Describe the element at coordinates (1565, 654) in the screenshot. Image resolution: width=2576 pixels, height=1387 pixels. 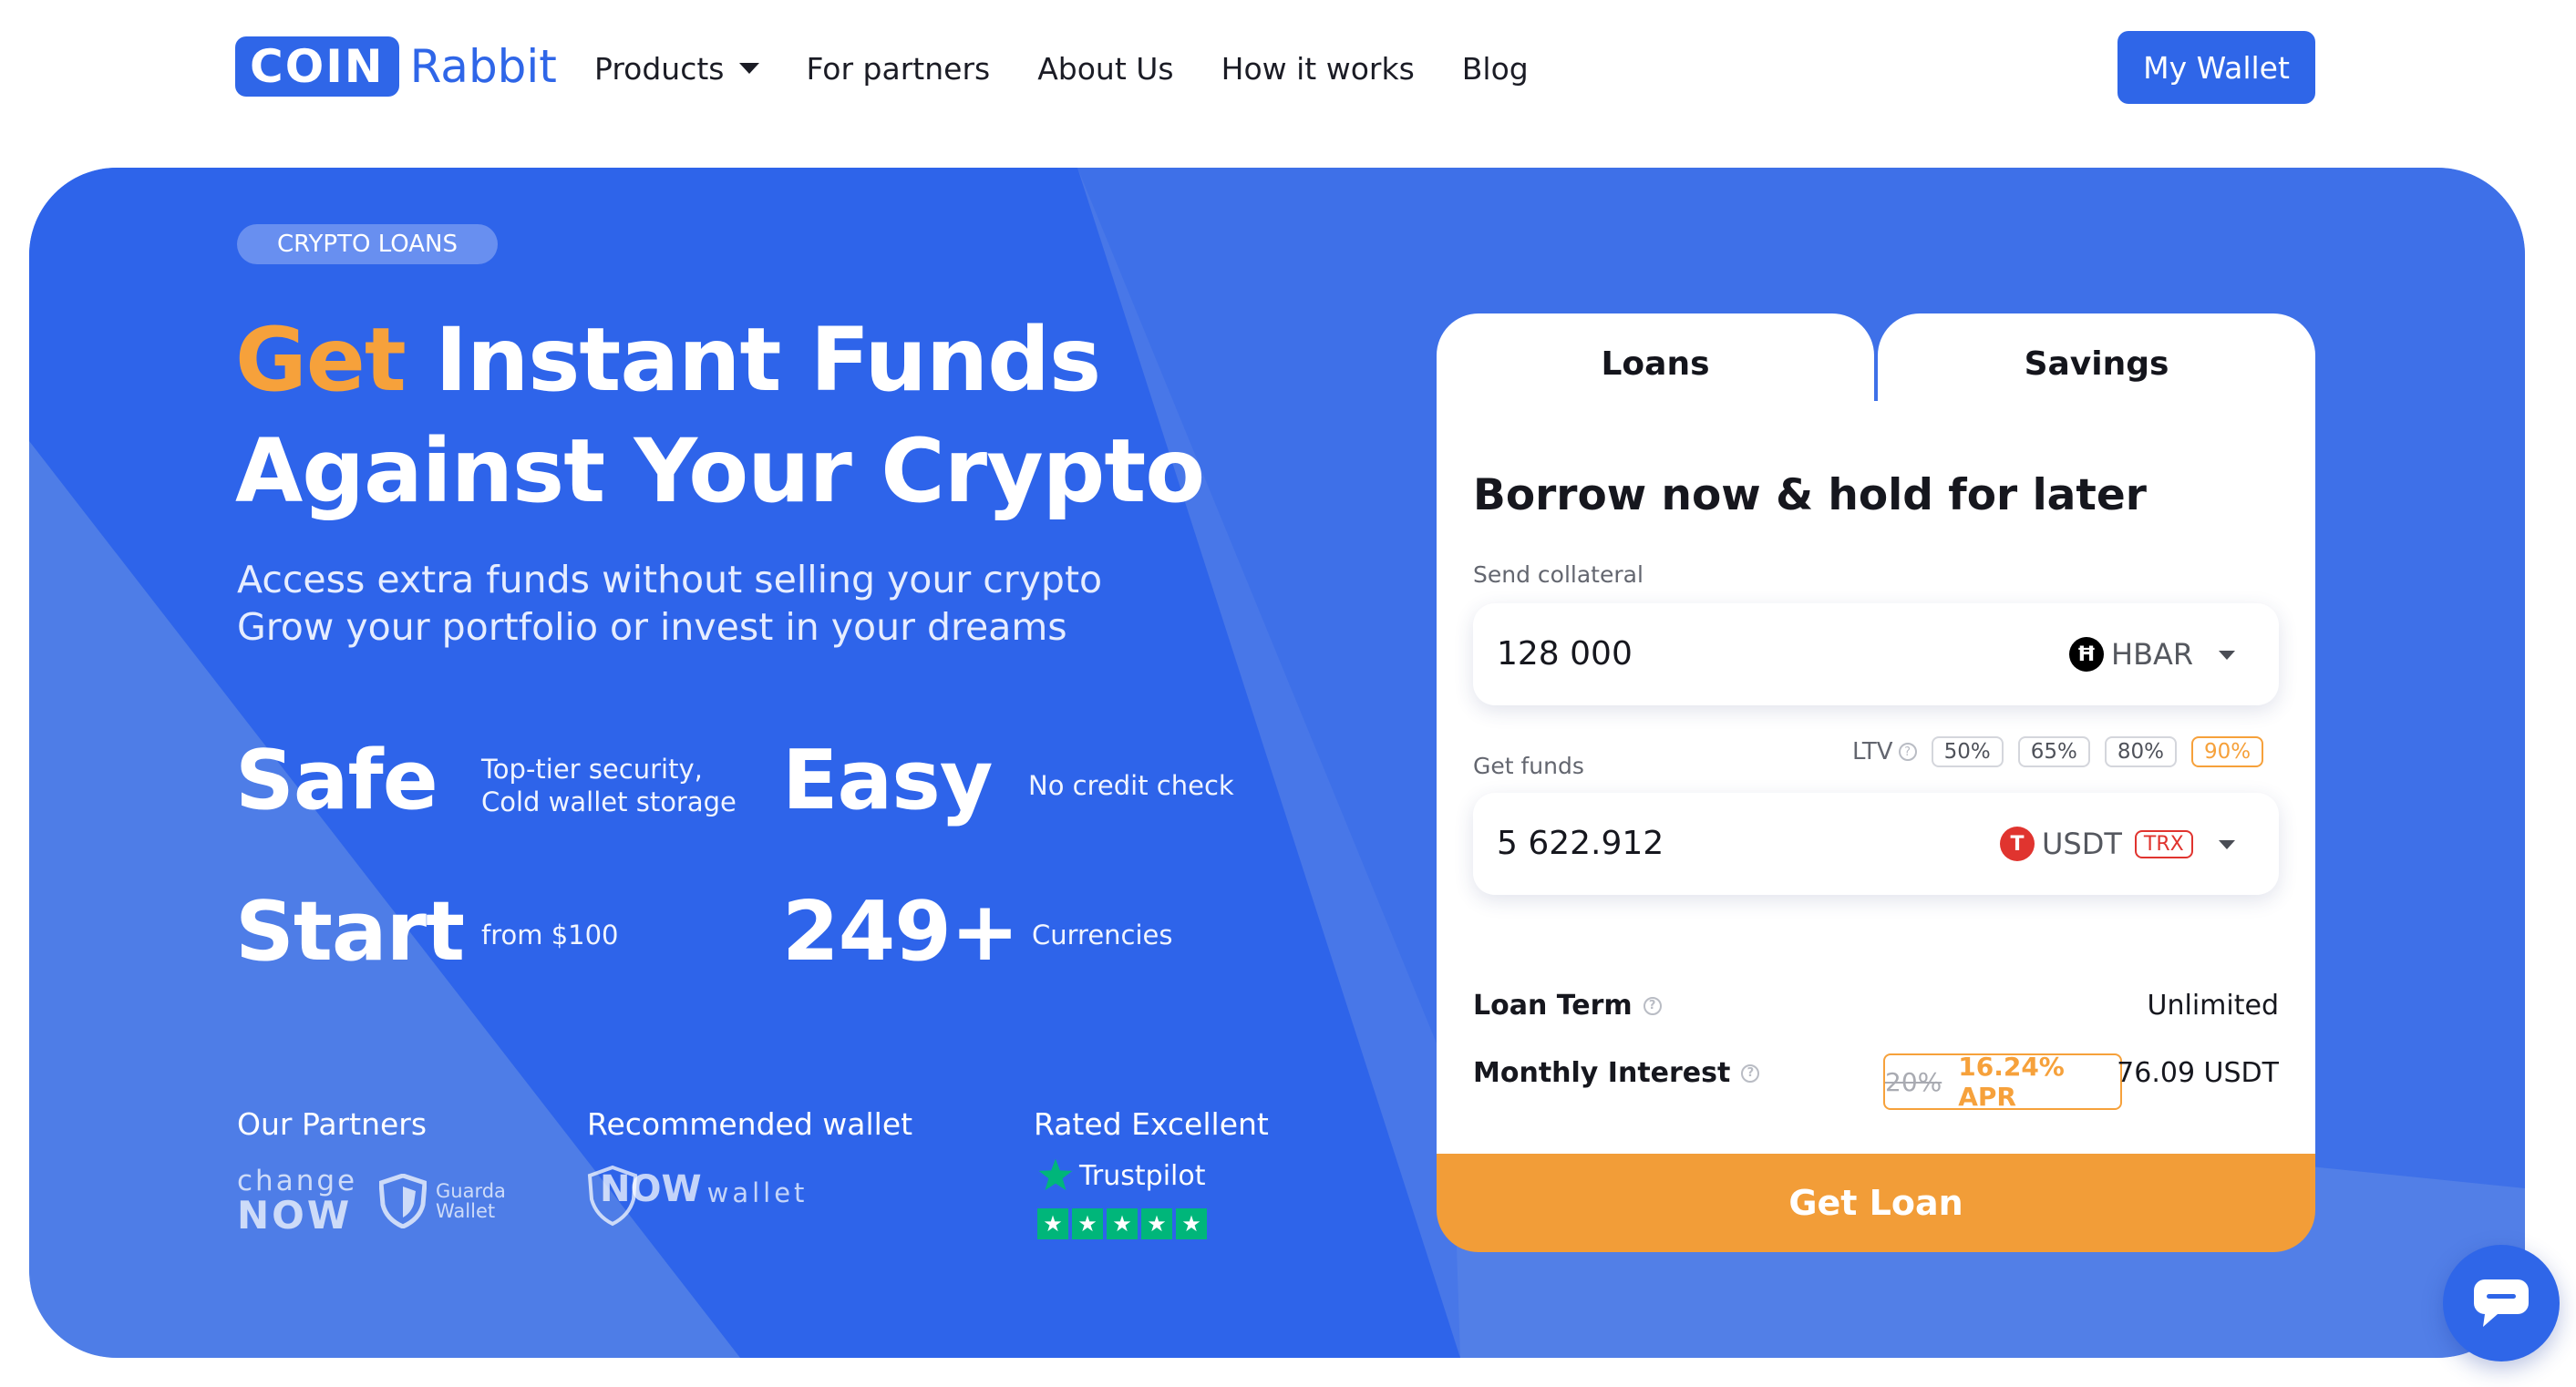
I see `send-amount-input: 128 000` at that location.